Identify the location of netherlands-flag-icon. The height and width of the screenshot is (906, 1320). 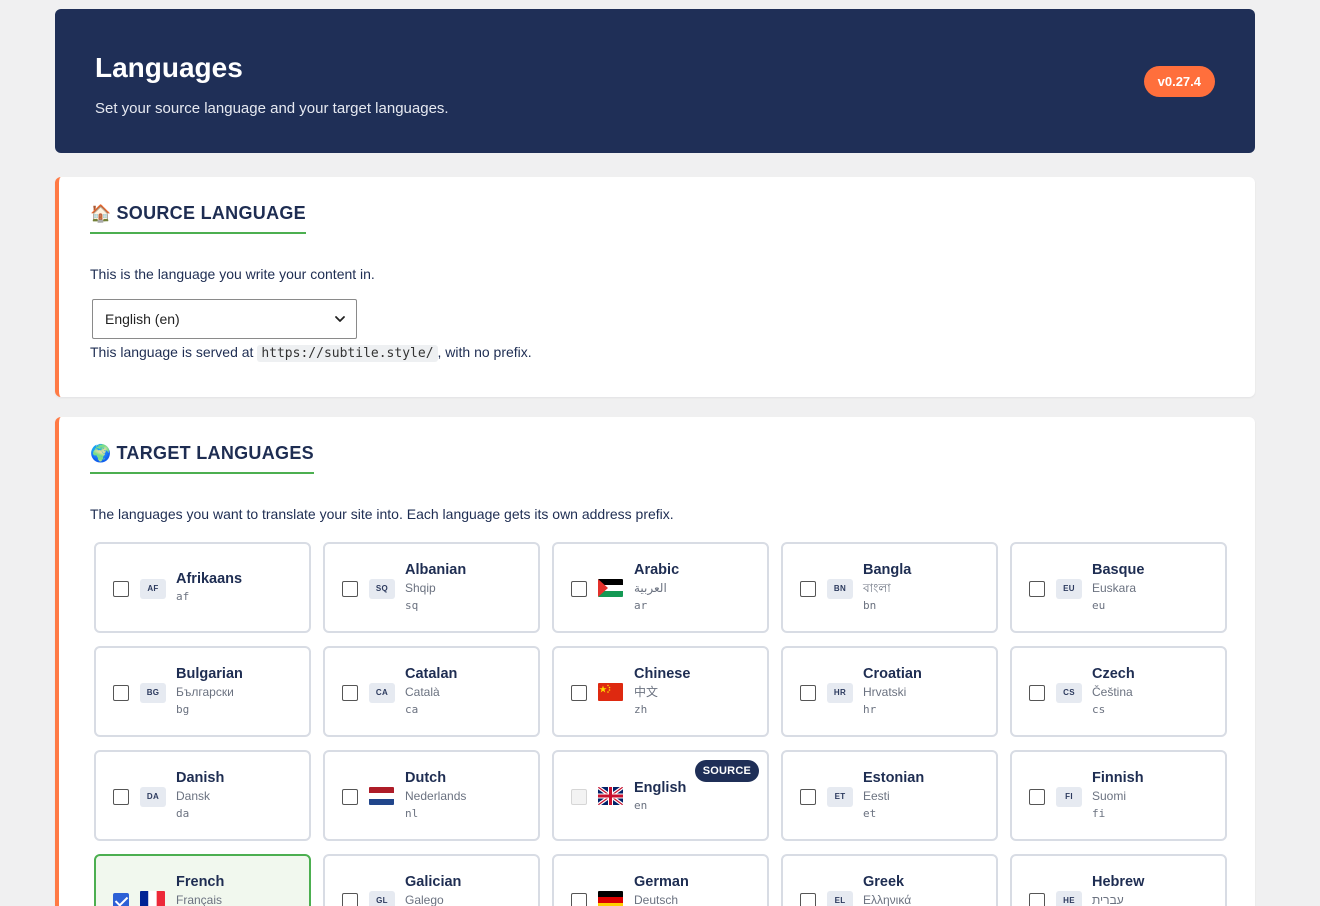
(381, 796).